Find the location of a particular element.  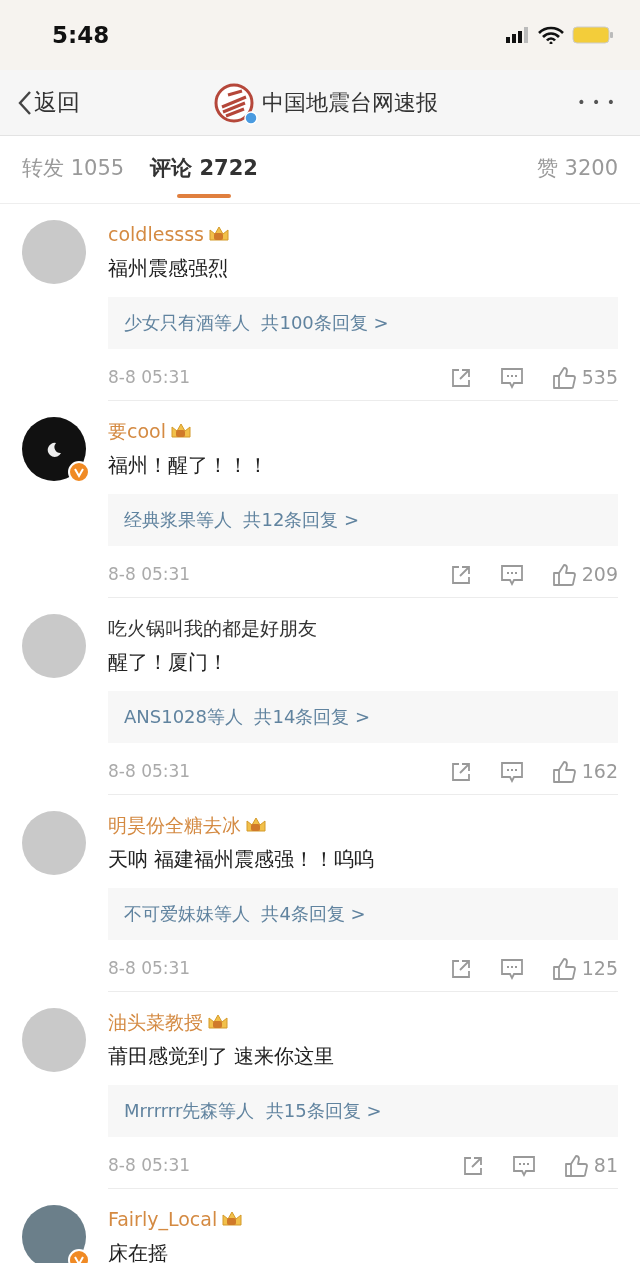

status-time: 5:48 is located at coordinates (81, 35).